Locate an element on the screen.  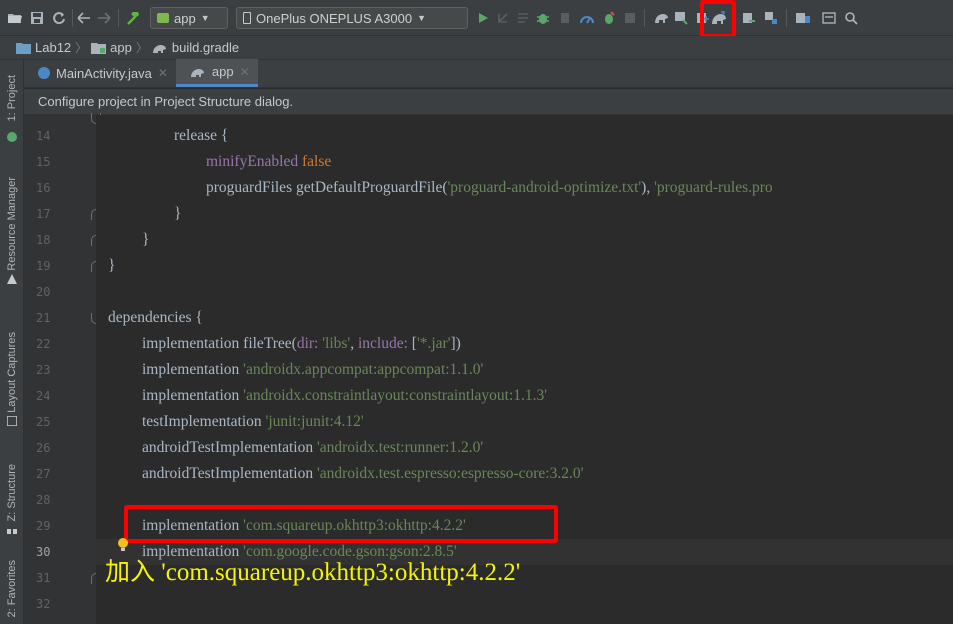
debug-icon is located at coordinates (543, 18).